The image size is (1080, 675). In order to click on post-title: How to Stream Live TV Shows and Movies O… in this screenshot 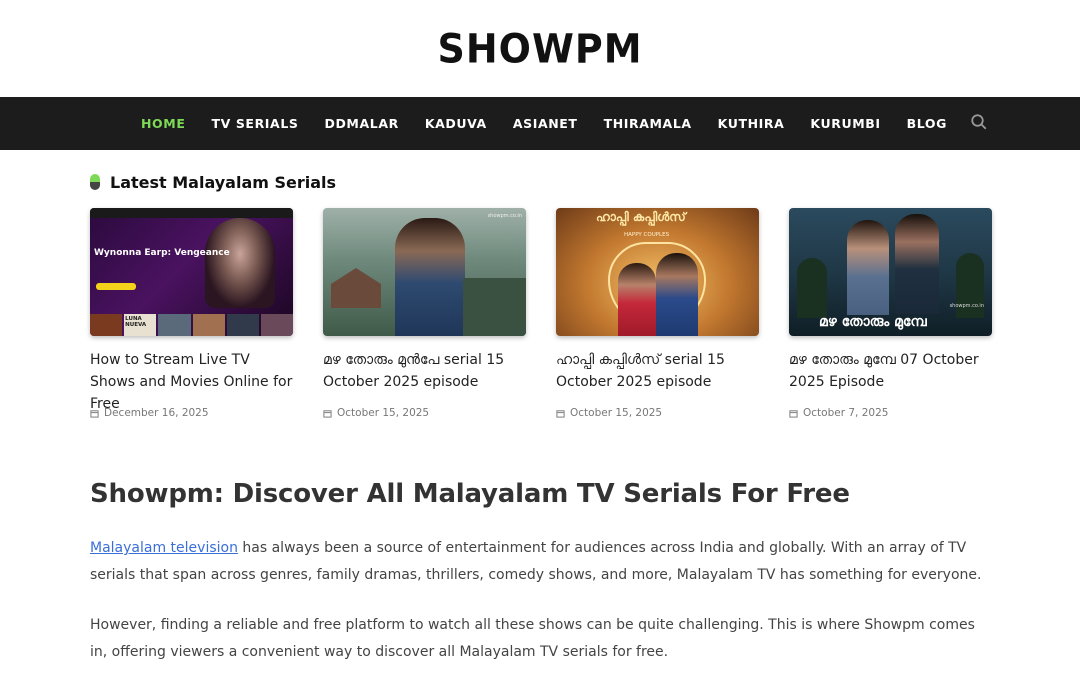, I will do `click(191, 380)`.